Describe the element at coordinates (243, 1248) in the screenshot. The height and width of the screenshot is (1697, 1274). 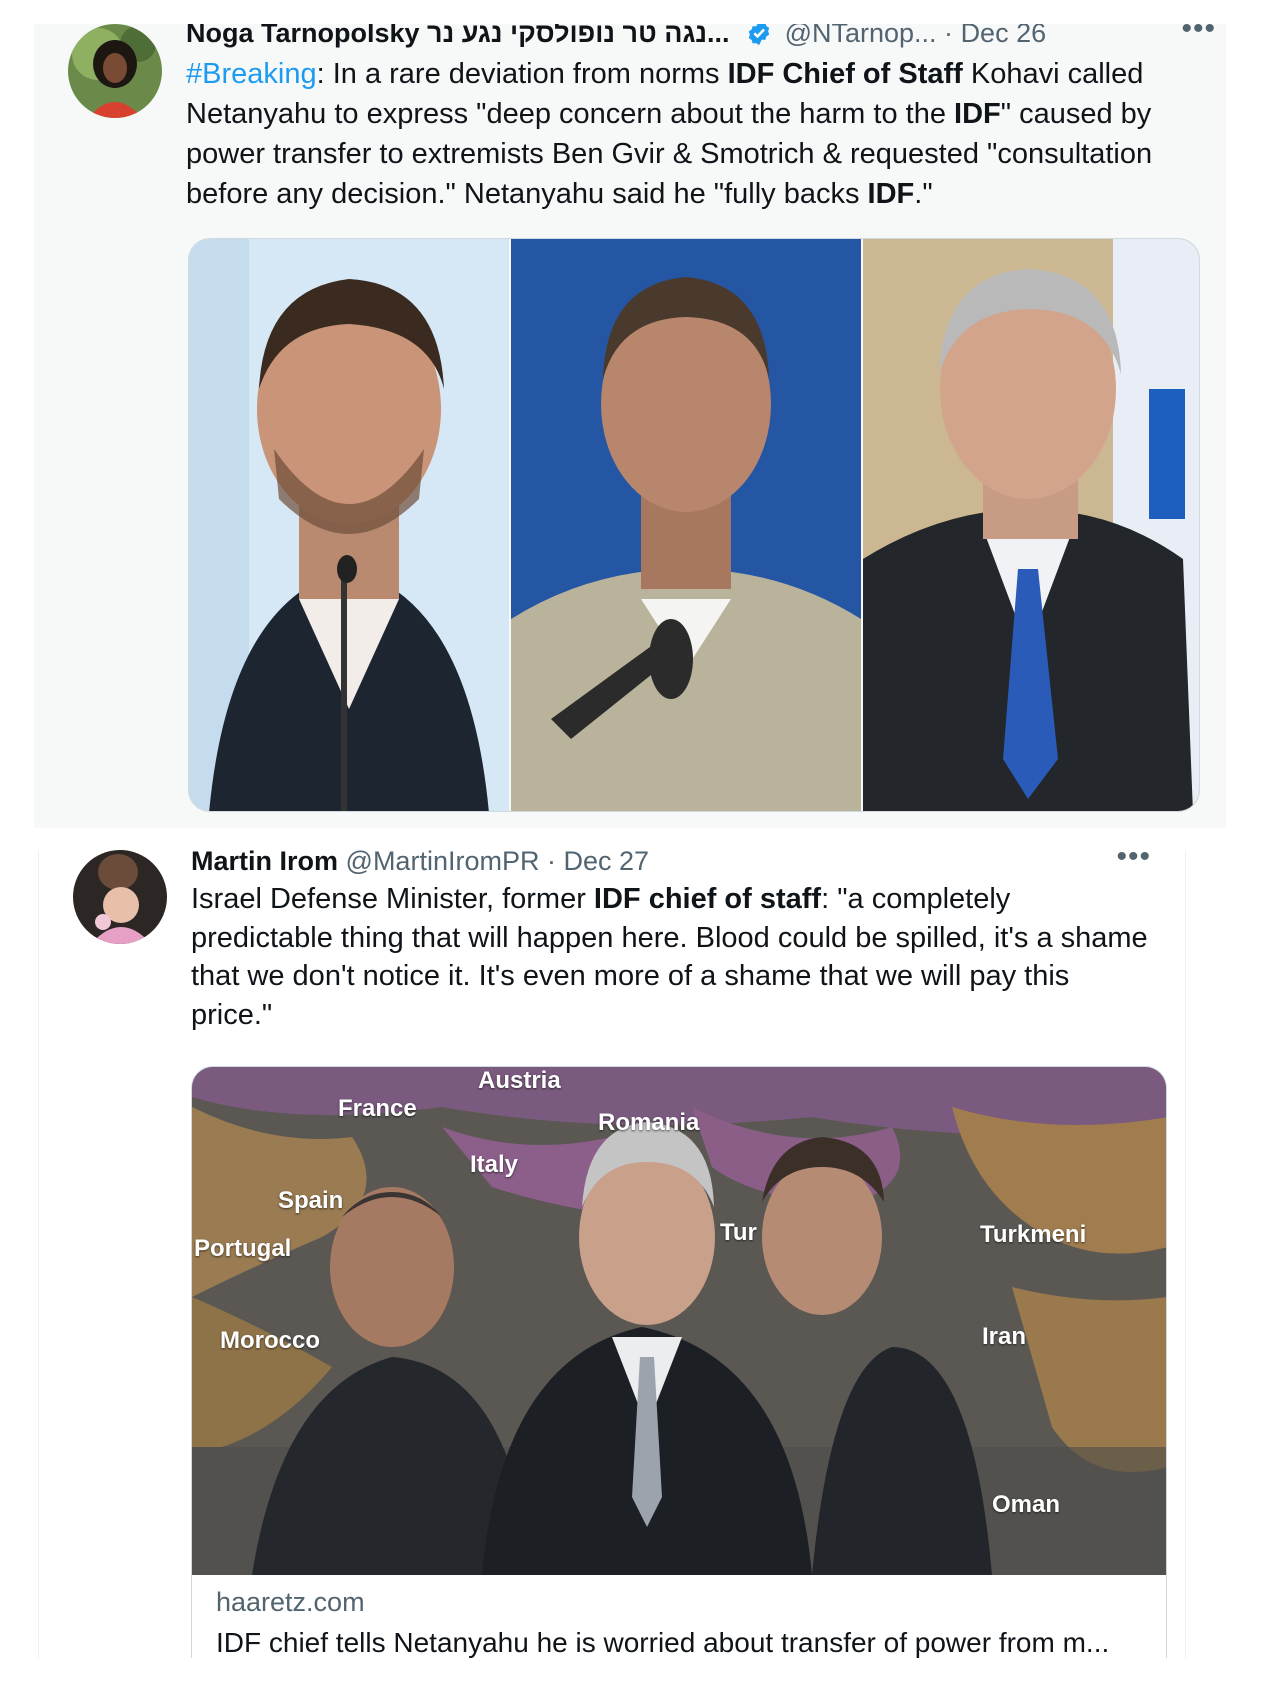
I see `map-label-portugal: Portugal` at that location.